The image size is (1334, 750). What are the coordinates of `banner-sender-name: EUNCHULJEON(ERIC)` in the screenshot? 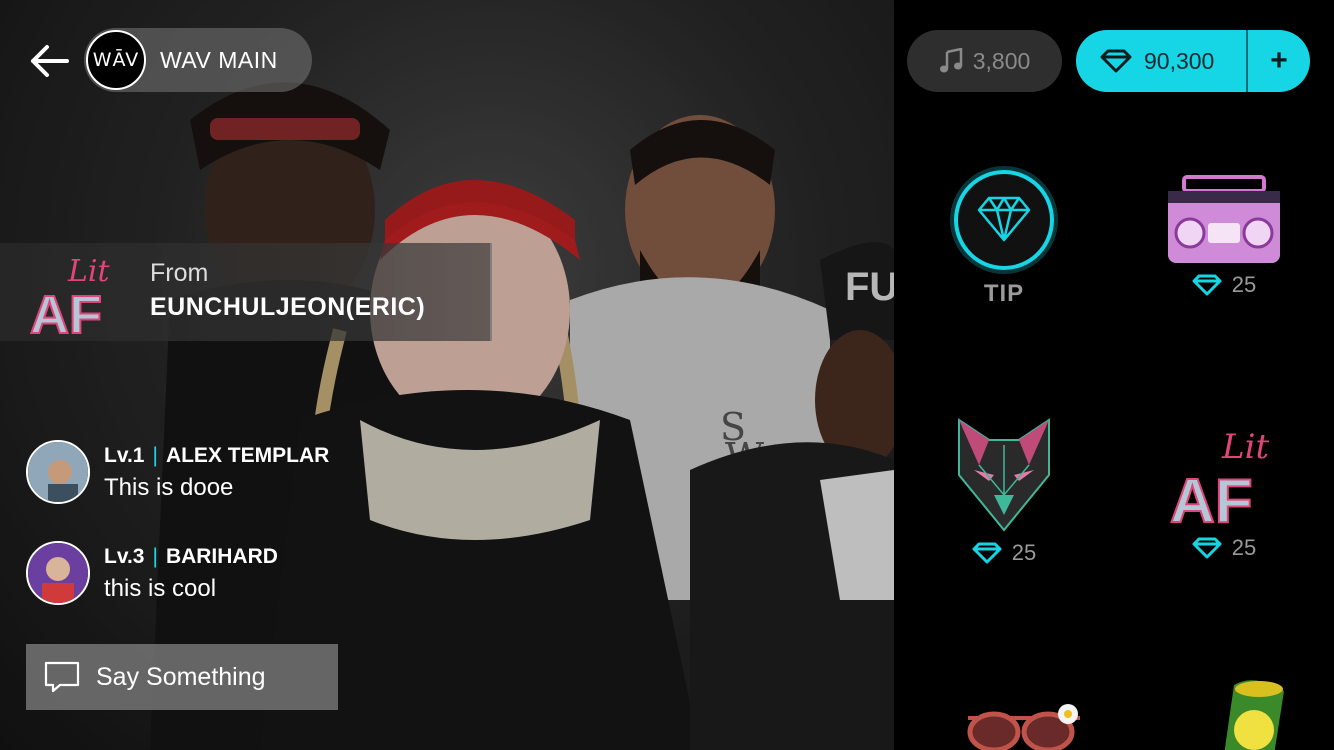 It's located at (288, 307).